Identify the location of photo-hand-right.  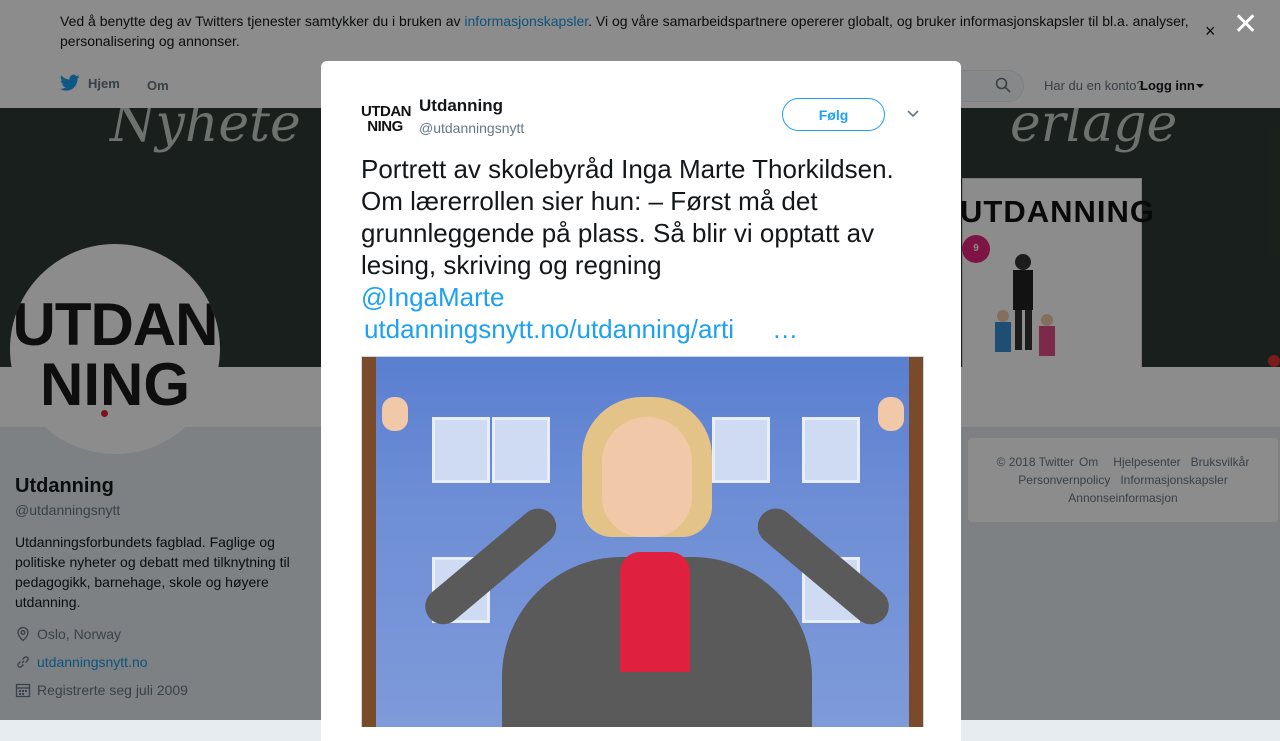
(891, 414).